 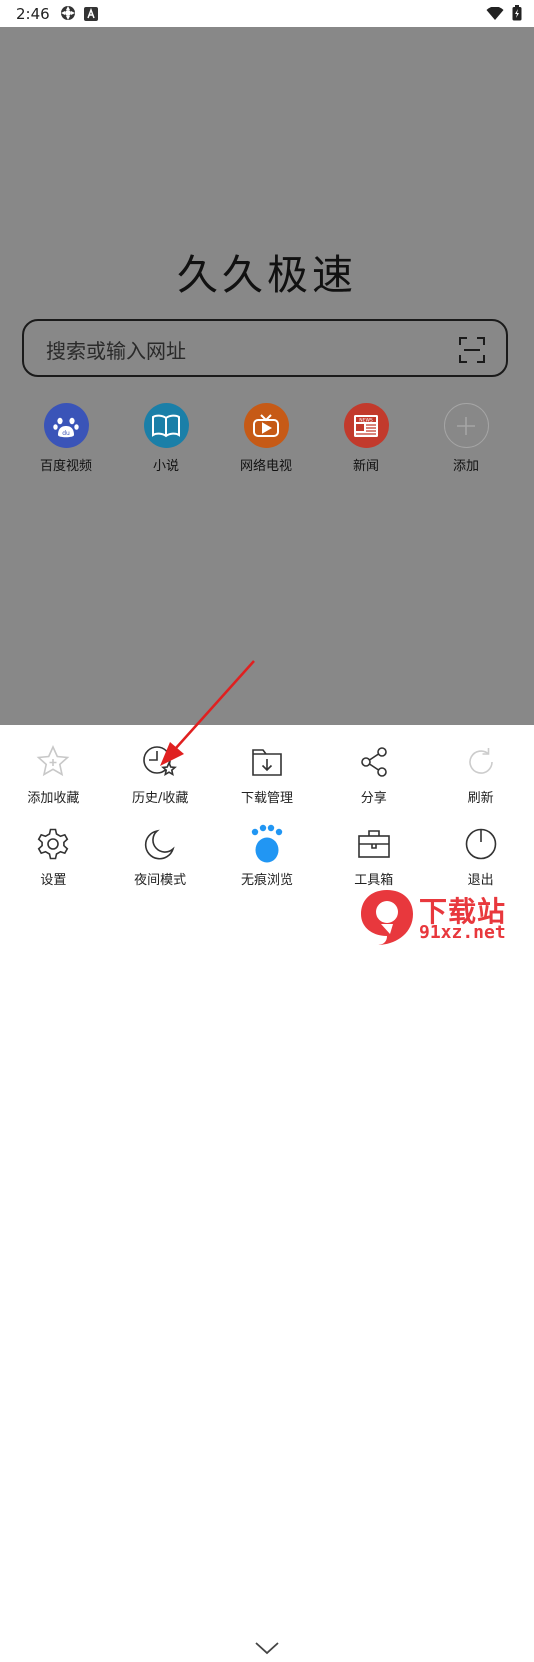 I want to click on refresh-icon, so click(x=481, y=762).